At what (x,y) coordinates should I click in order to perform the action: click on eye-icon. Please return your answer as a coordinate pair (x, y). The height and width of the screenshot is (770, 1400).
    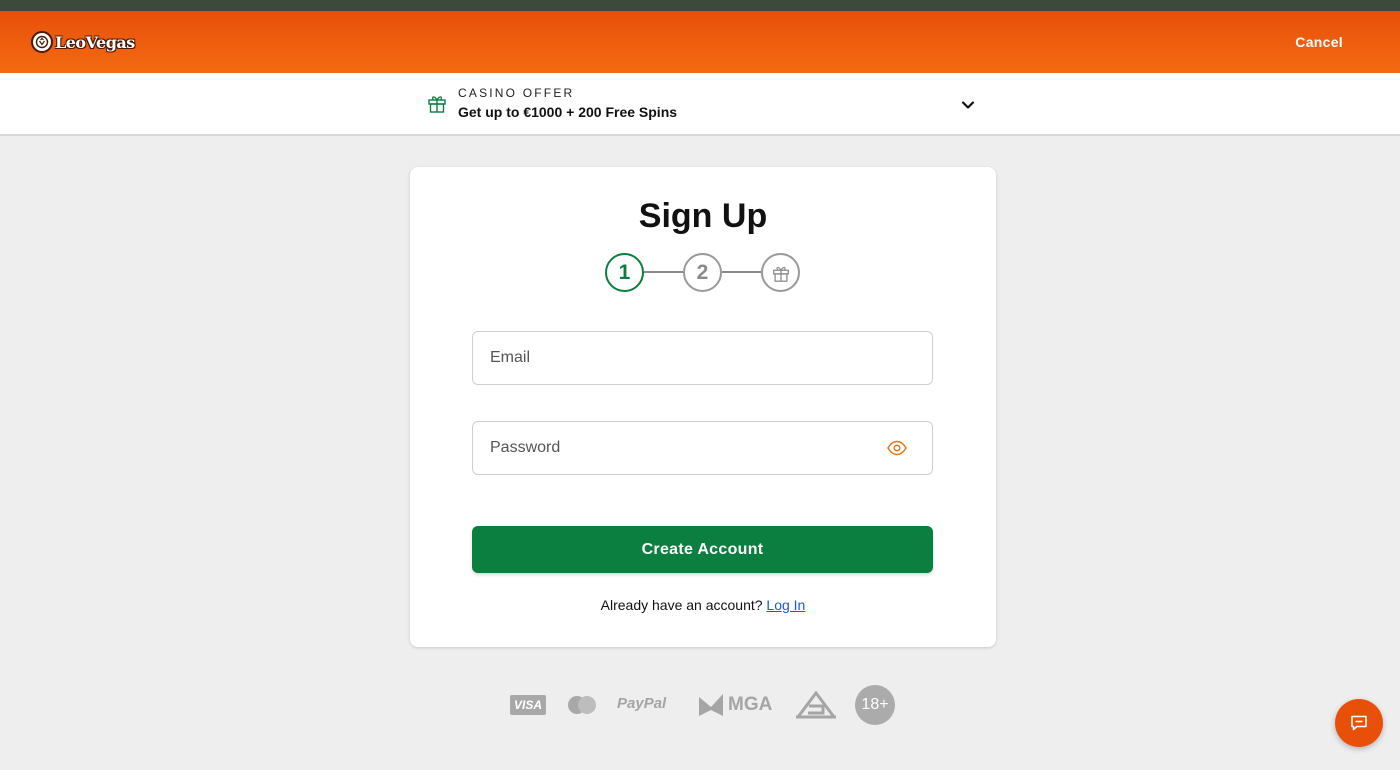
    Looking at the image, I should click on (897, 448).